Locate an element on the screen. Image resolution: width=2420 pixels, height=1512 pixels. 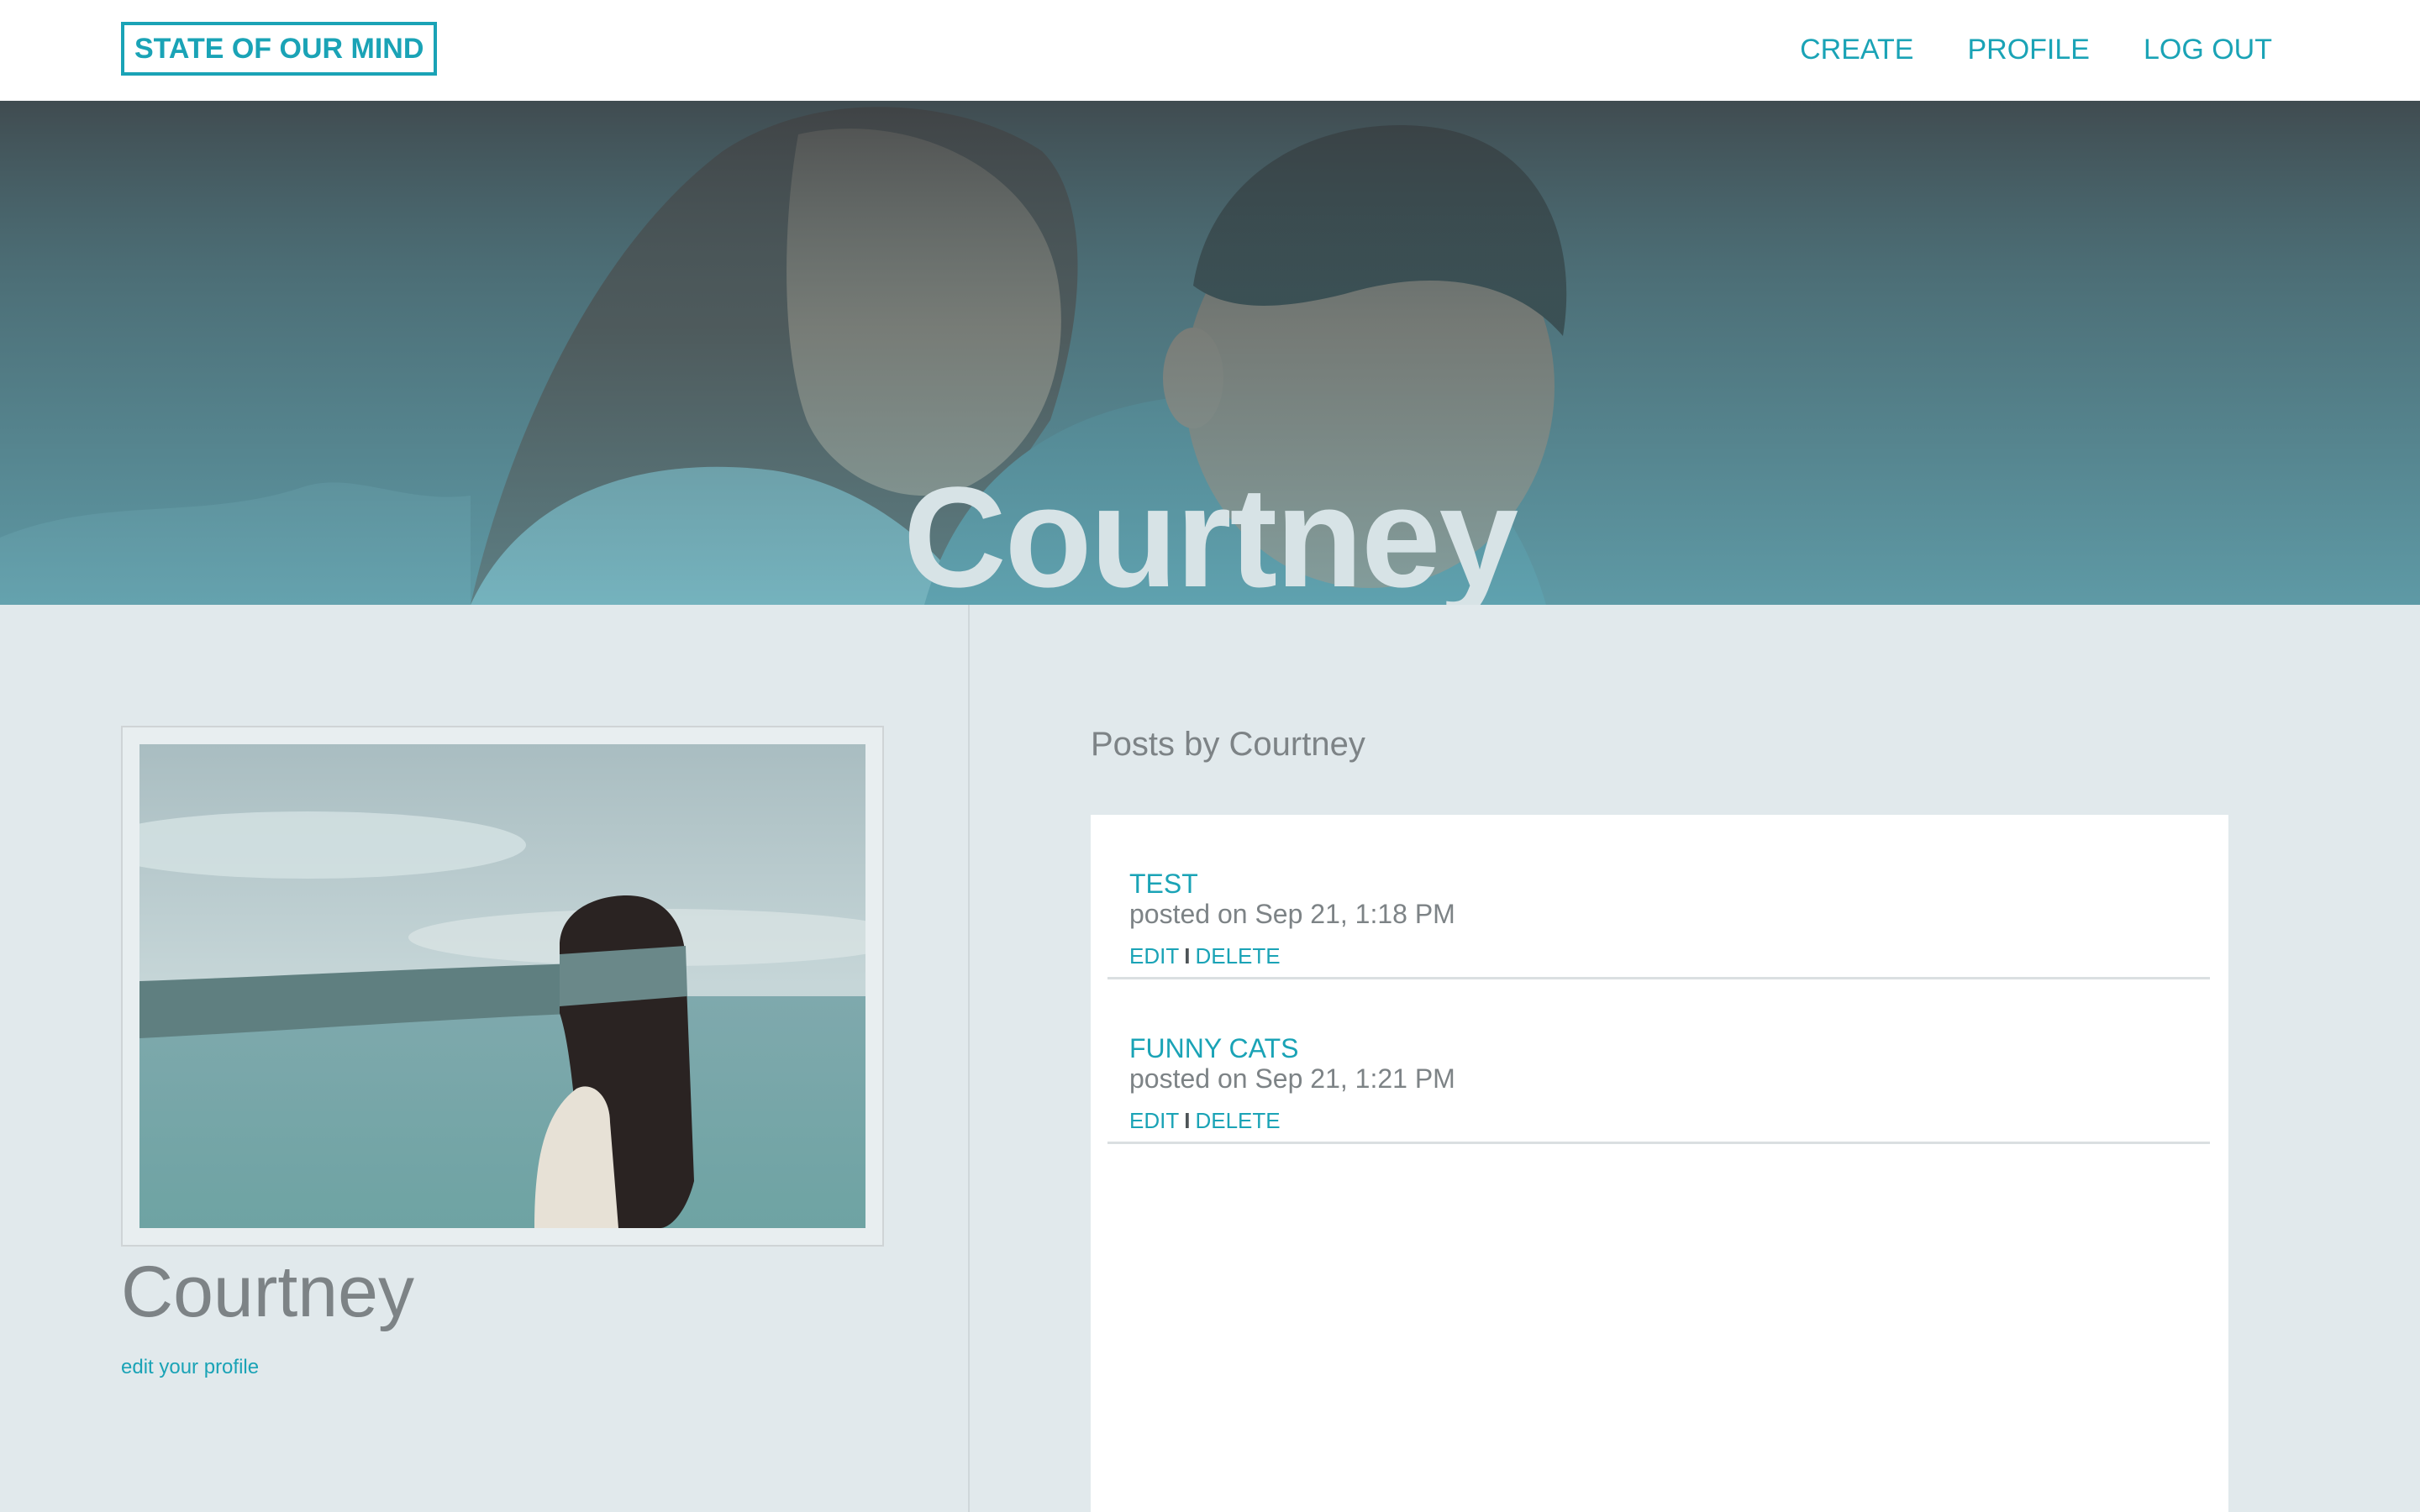
nav-logout-link: LOG OUT is located at coordinates (2208, 49).